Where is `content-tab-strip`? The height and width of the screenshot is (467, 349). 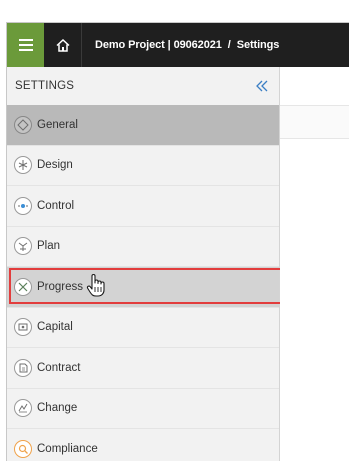 content-tab-strip is located at coordinates (314, 122).